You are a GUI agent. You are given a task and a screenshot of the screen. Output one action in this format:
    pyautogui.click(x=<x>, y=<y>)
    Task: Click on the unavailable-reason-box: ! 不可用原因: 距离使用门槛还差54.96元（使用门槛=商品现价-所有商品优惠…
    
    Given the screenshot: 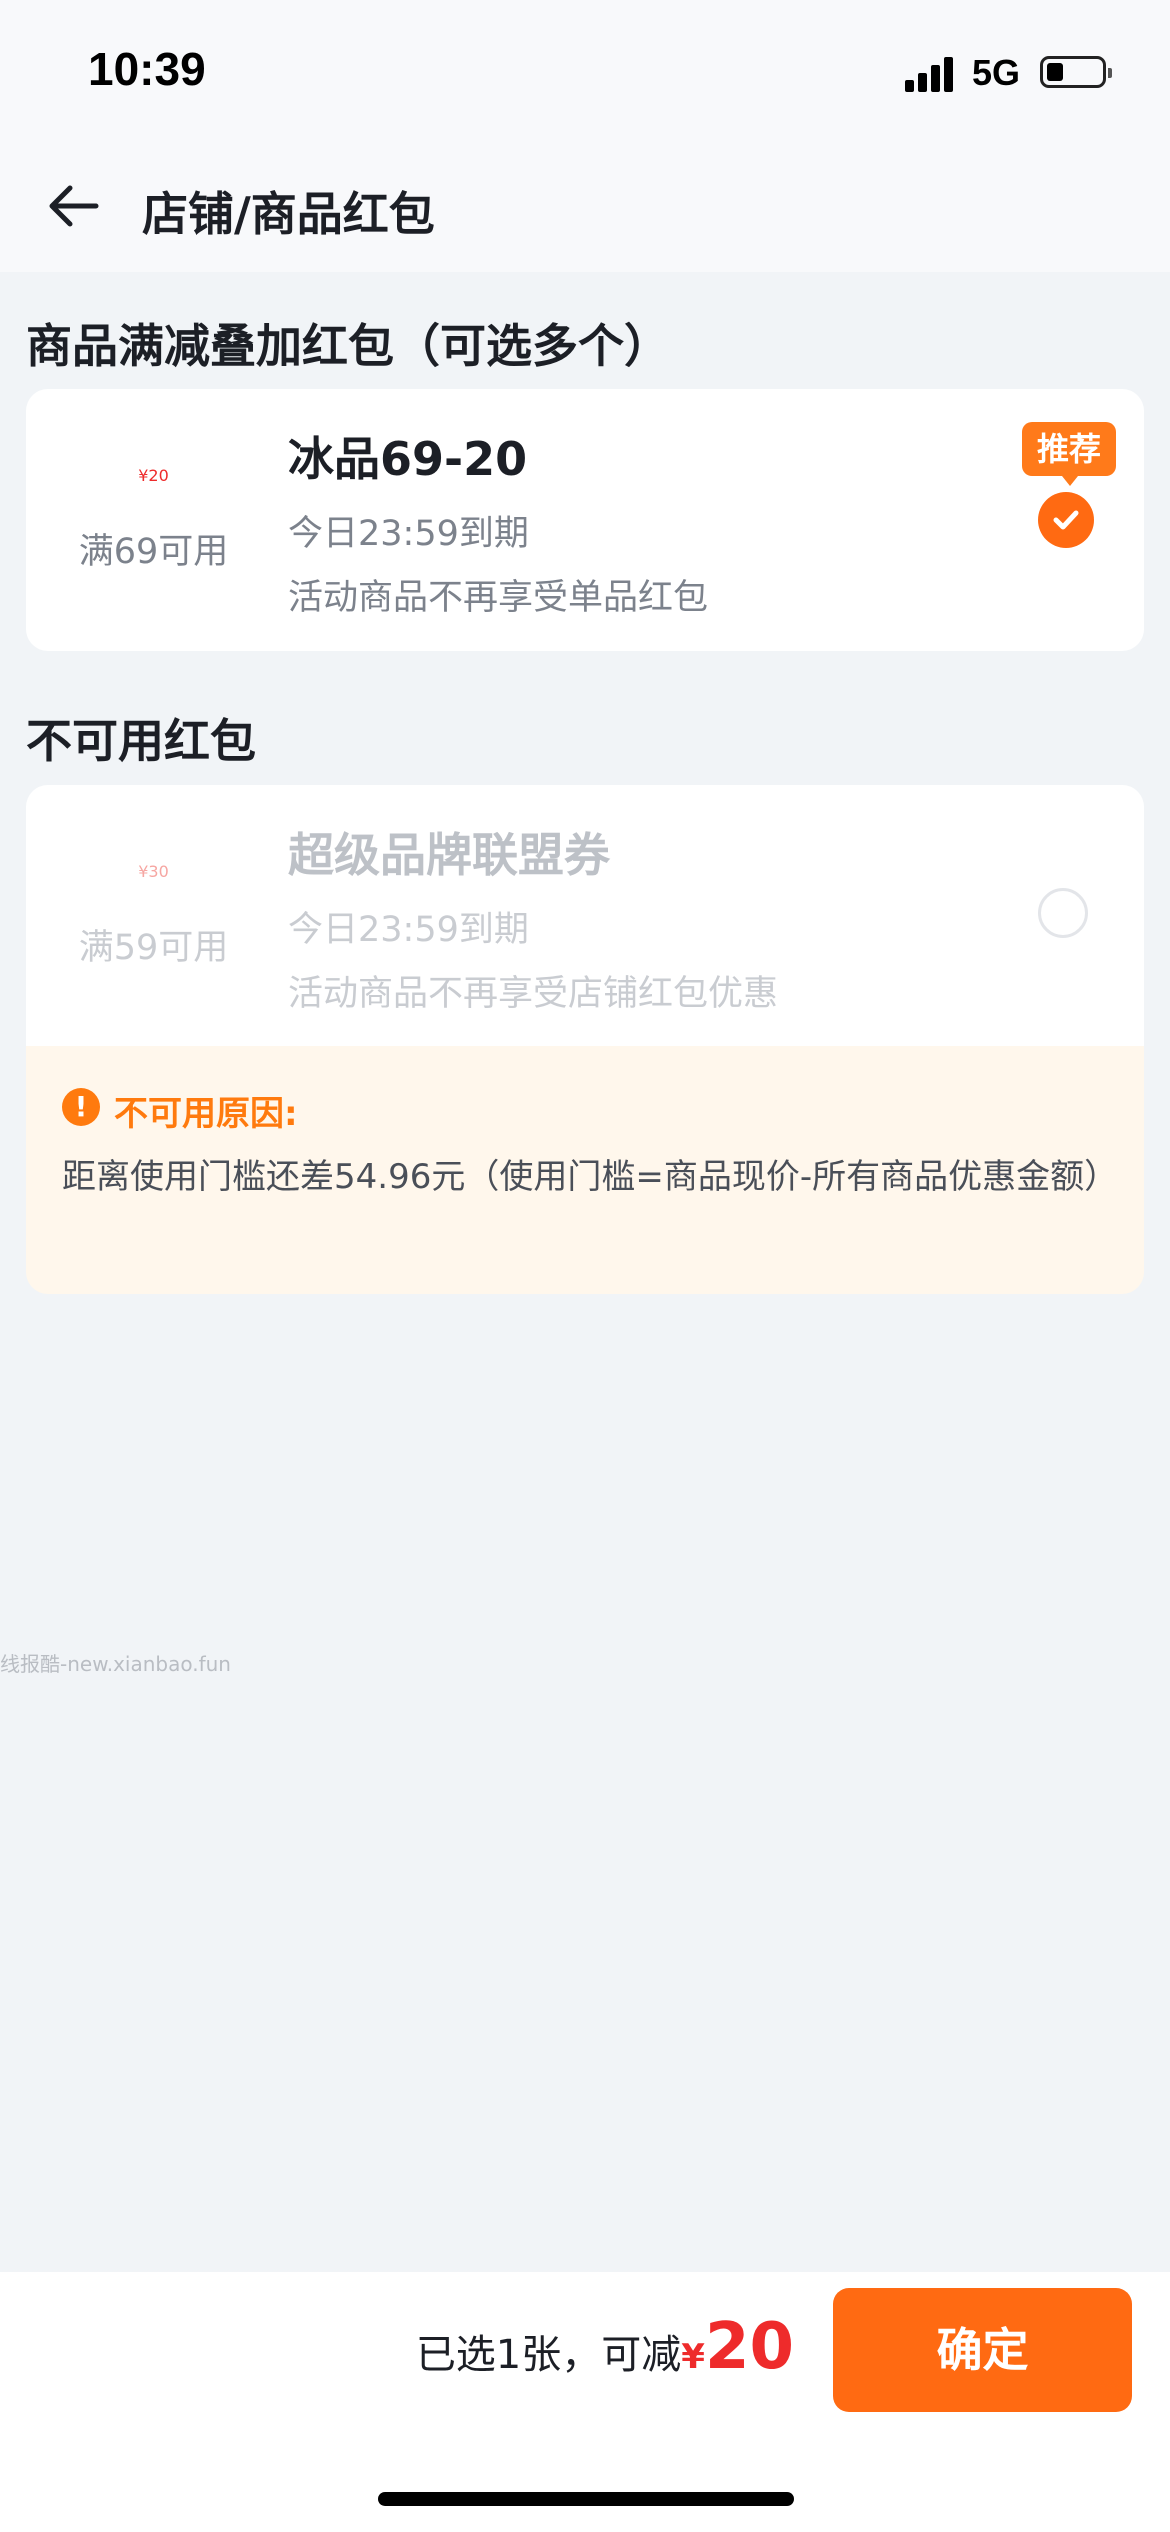 What is the action you would take?
    pyautogui.click(x=585, y=1170)
    